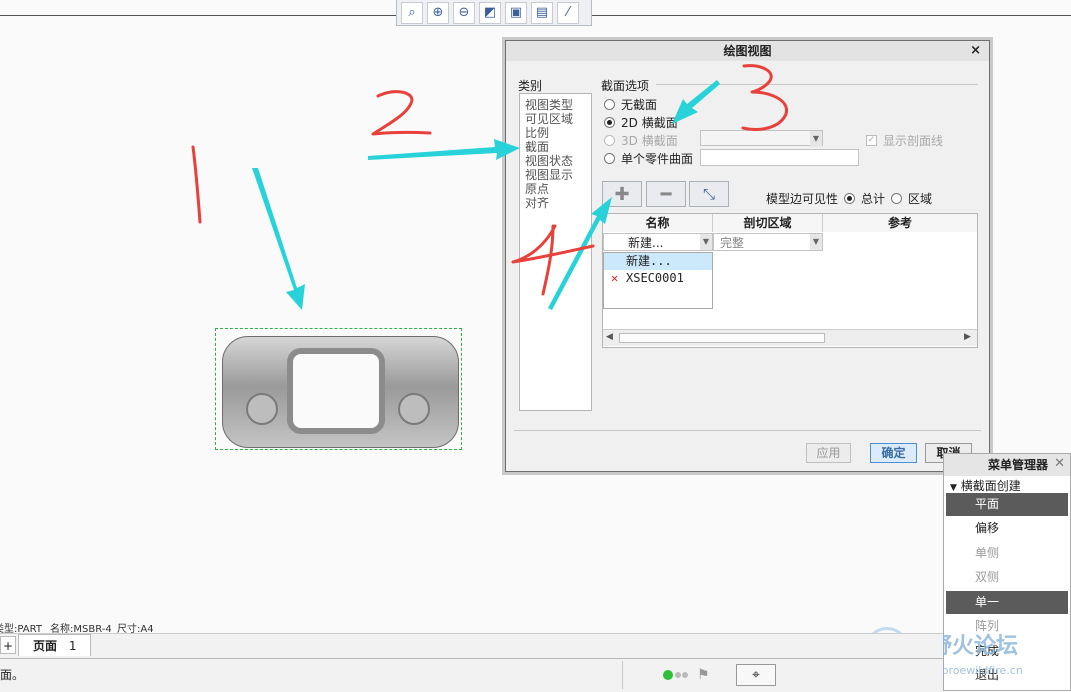  What do you see at coordinates (974, 646) in the screenshot?
I see `watermark-name: 野火论坛` at bounding box center [974, 646].